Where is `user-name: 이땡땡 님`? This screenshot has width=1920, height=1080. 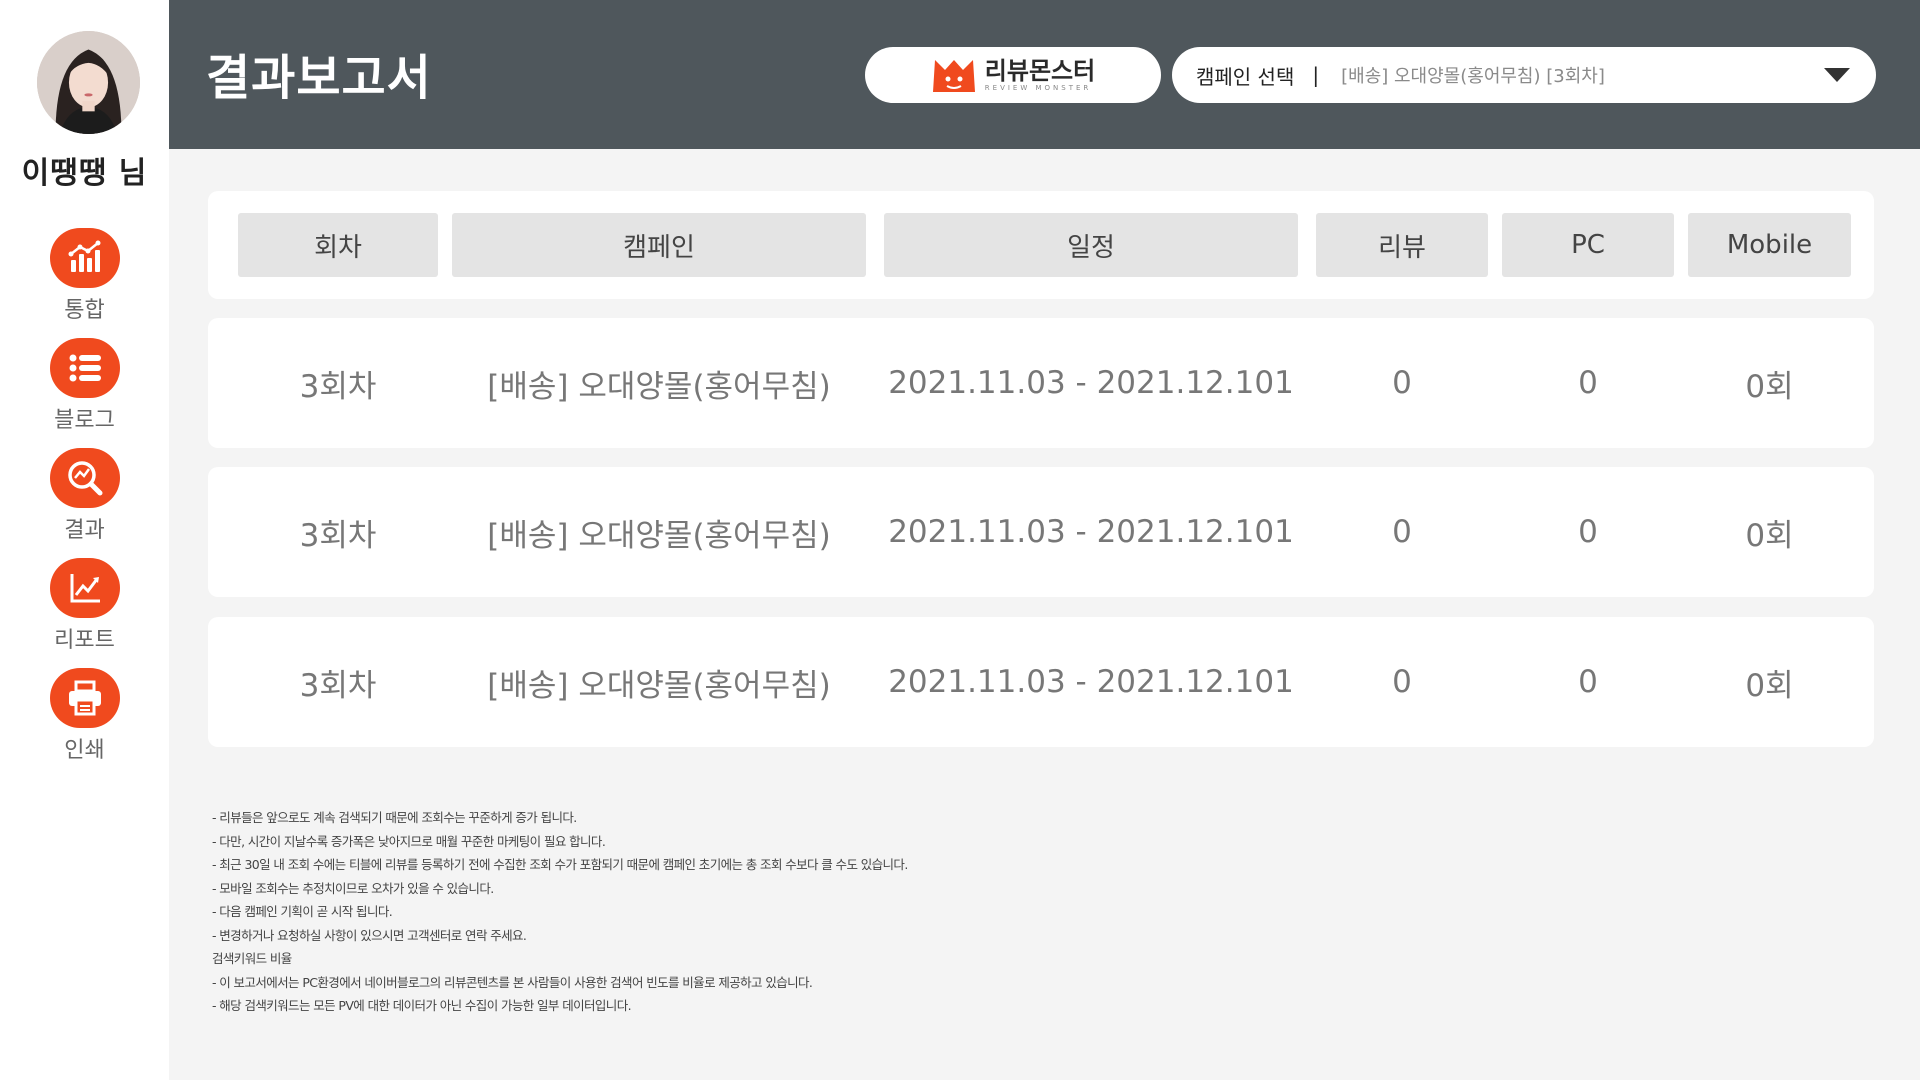 user-name: 이땡땡 님 is located at coordinates (84, 173).